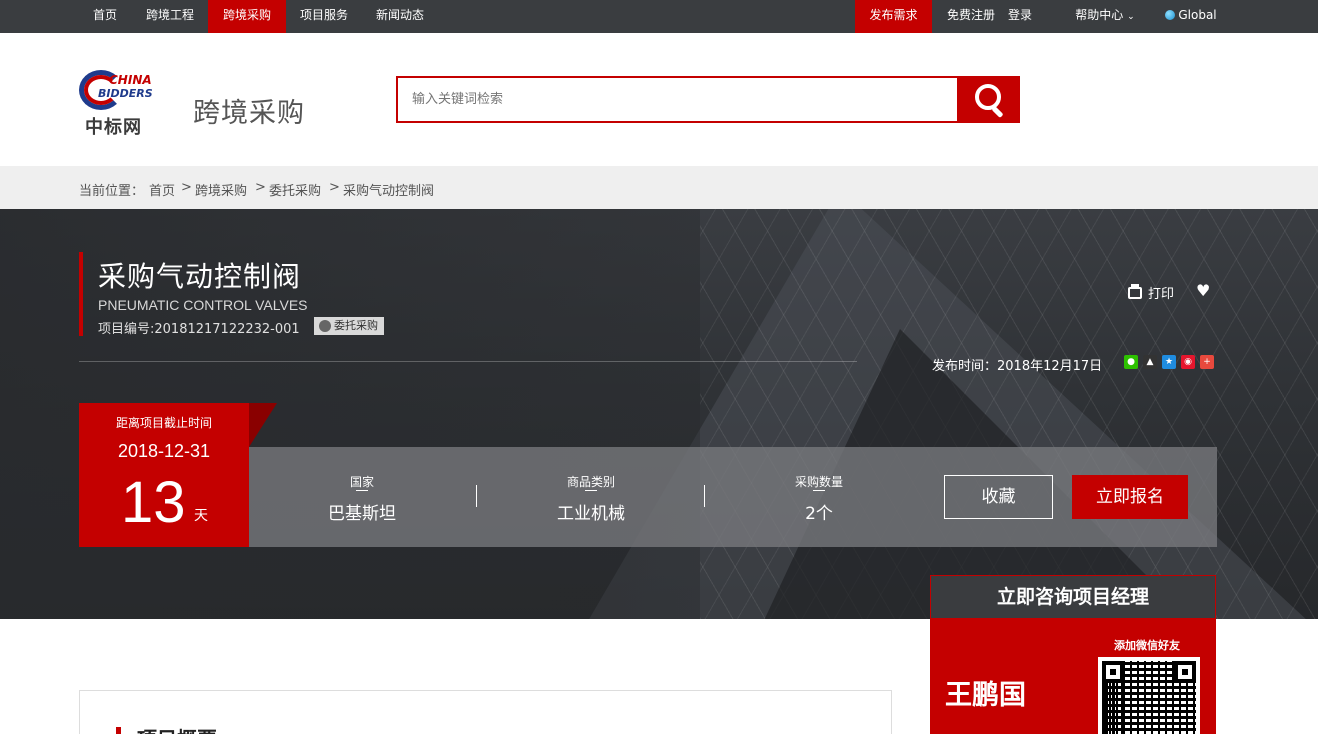  I want to click on help-center-label: 帮助中心, so click(1099, 15).